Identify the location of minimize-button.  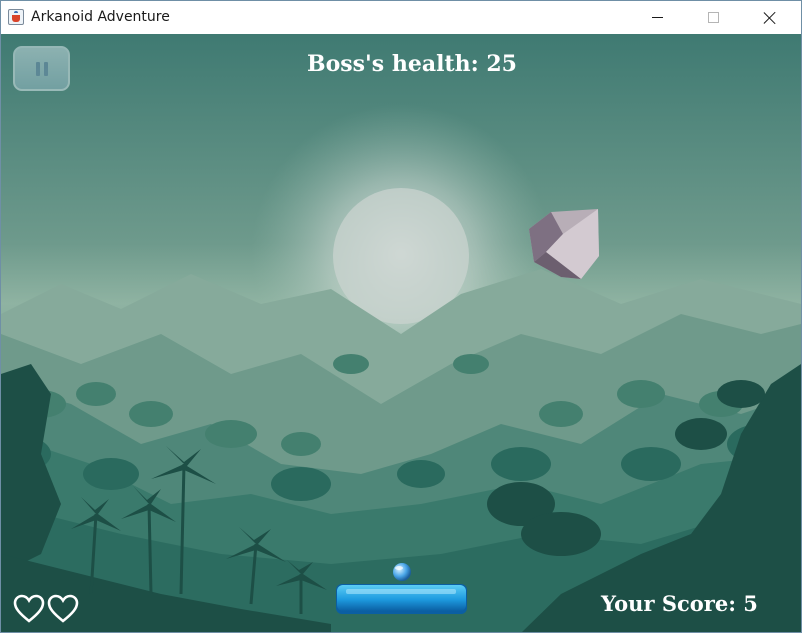
(657, 17).